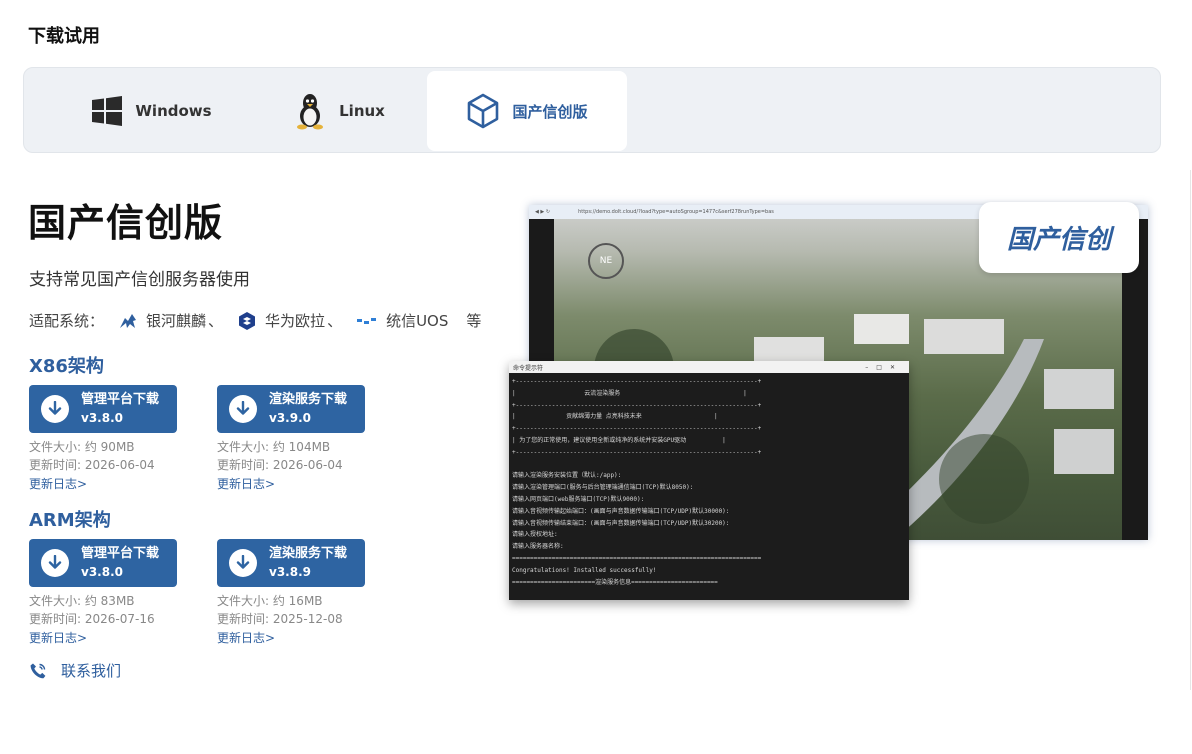 The width and height of the screenshot is (1192, 754). What do you see at coordinates (280, 610) in the screenshot?
I see `file-meta: 文件大小: 约 16MB 更新时间: 2025-12-08` at bounding box center [280, 610].